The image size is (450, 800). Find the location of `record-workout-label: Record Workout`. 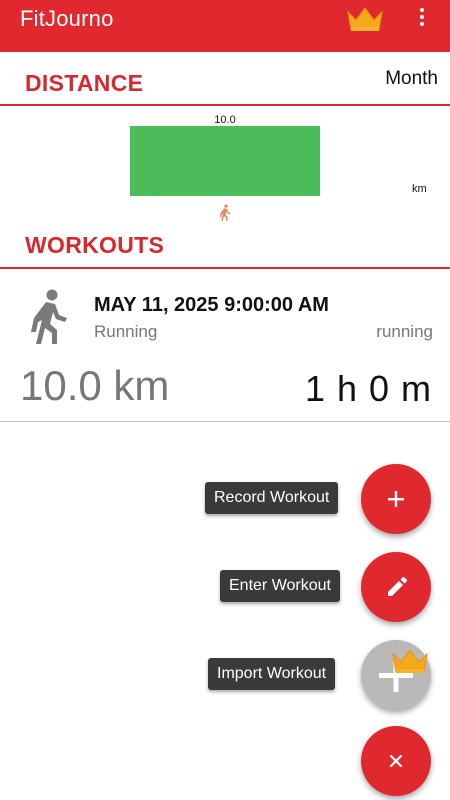

record-workout-label: Record Workout is located at coordinates (272, 498).